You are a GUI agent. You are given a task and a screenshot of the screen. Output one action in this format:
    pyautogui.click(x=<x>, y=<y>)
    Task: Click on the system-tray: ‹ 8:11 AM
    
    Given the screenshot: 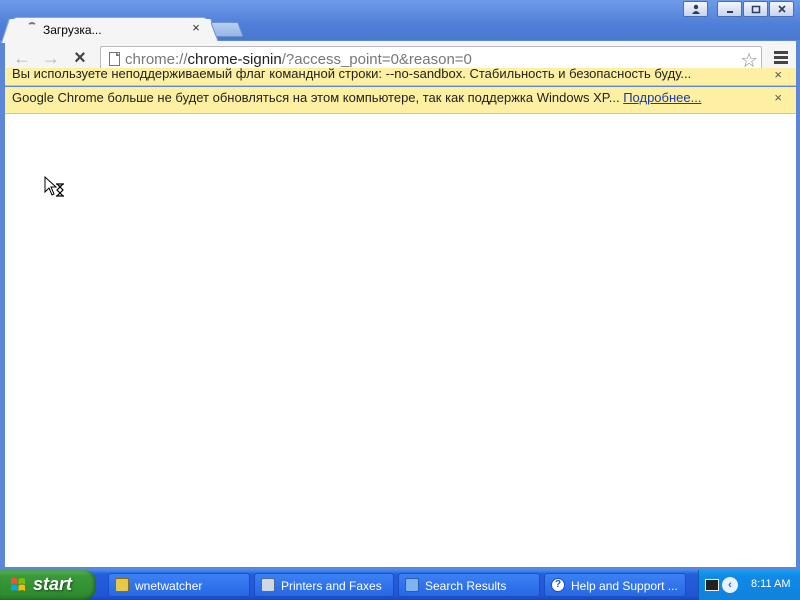 What is the action you would take?
    pyautogui.click(x=749, y=585)
    